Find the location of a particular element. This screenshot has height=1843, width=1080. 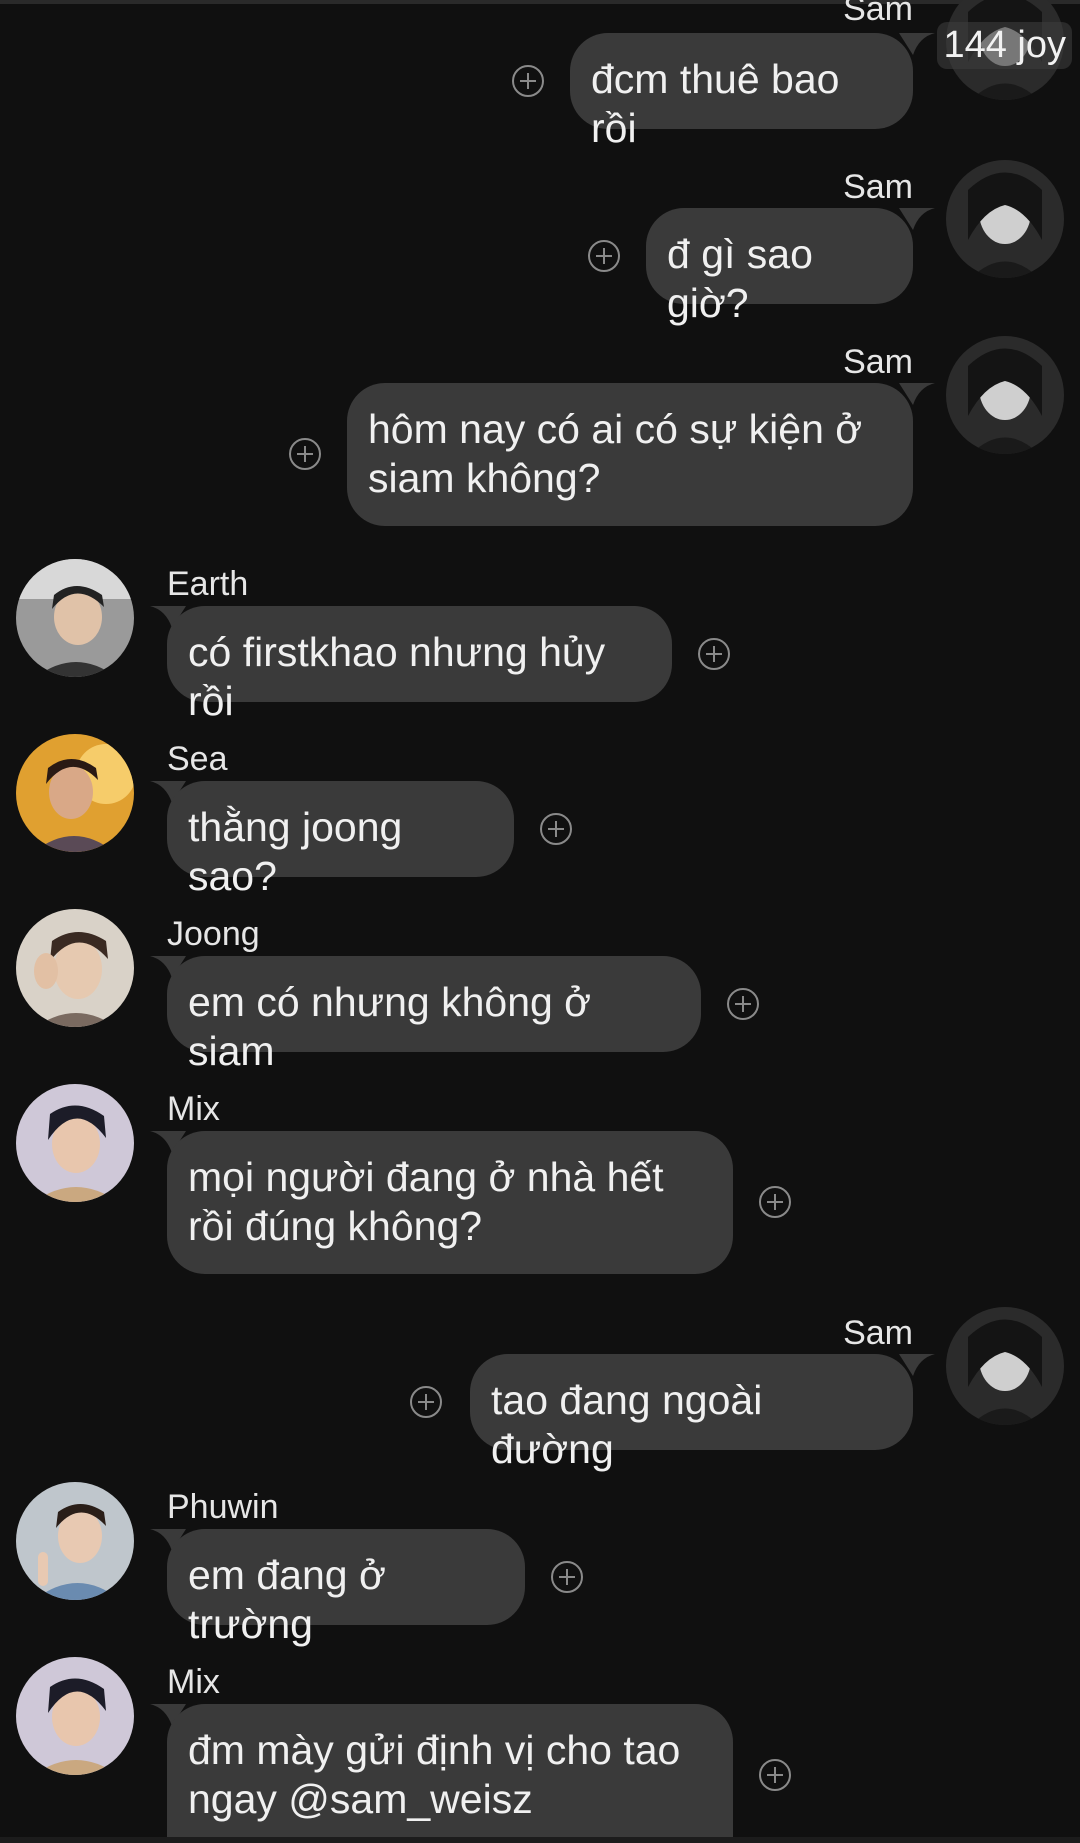

message-text: đ gì sao giờ? is located at coordinates (740, 278).